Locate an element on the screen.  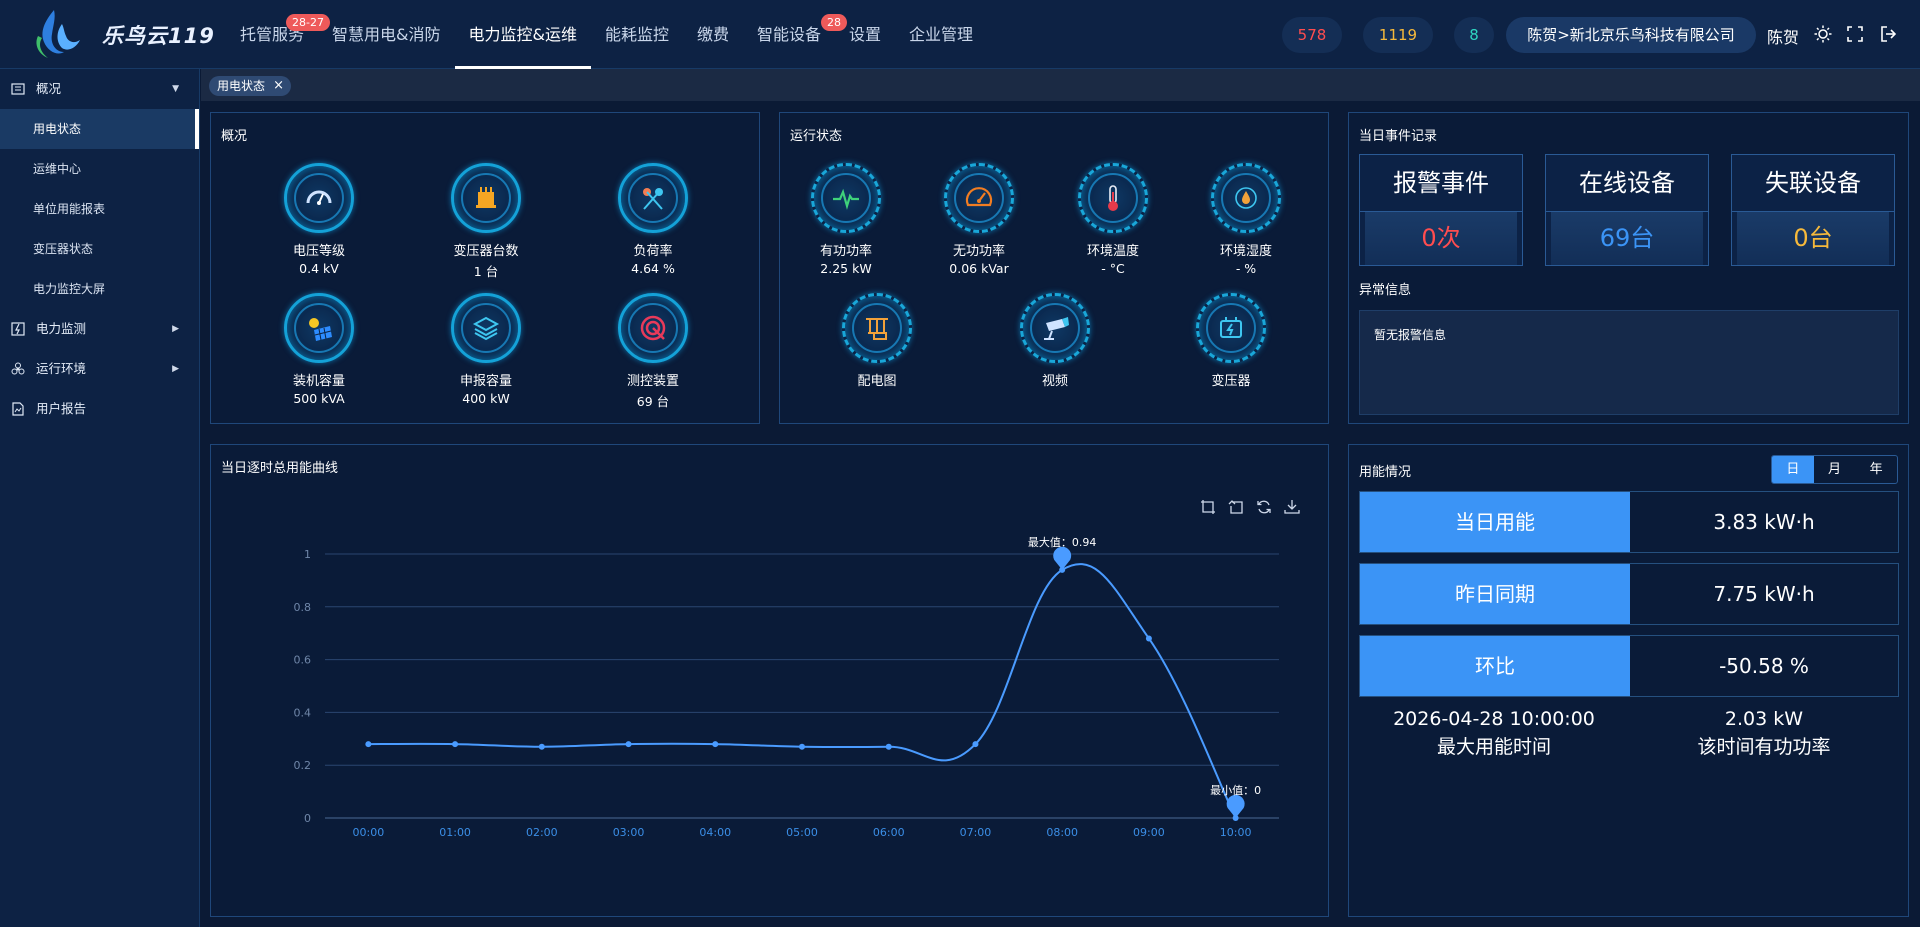
period-month-button: 月 is located at coordinates (1835, 469).